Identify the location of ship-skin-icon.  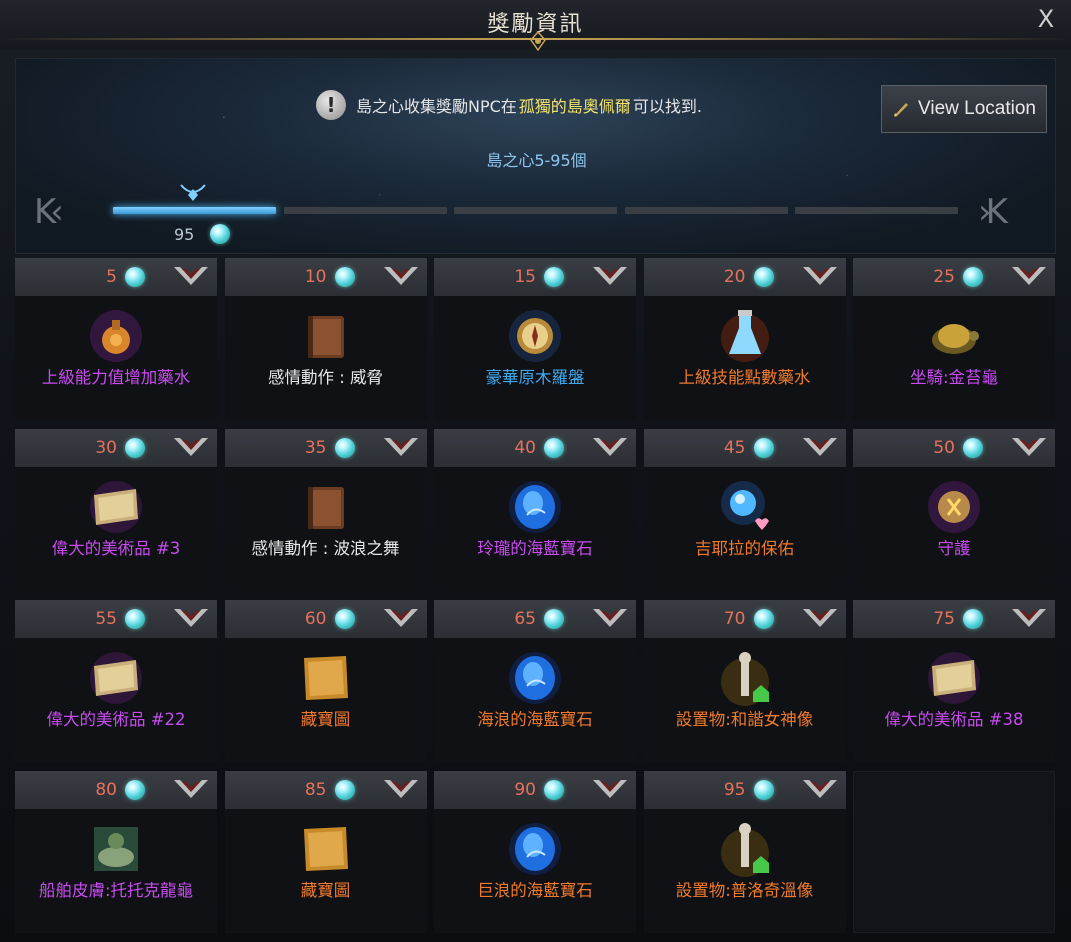
(116, 849).